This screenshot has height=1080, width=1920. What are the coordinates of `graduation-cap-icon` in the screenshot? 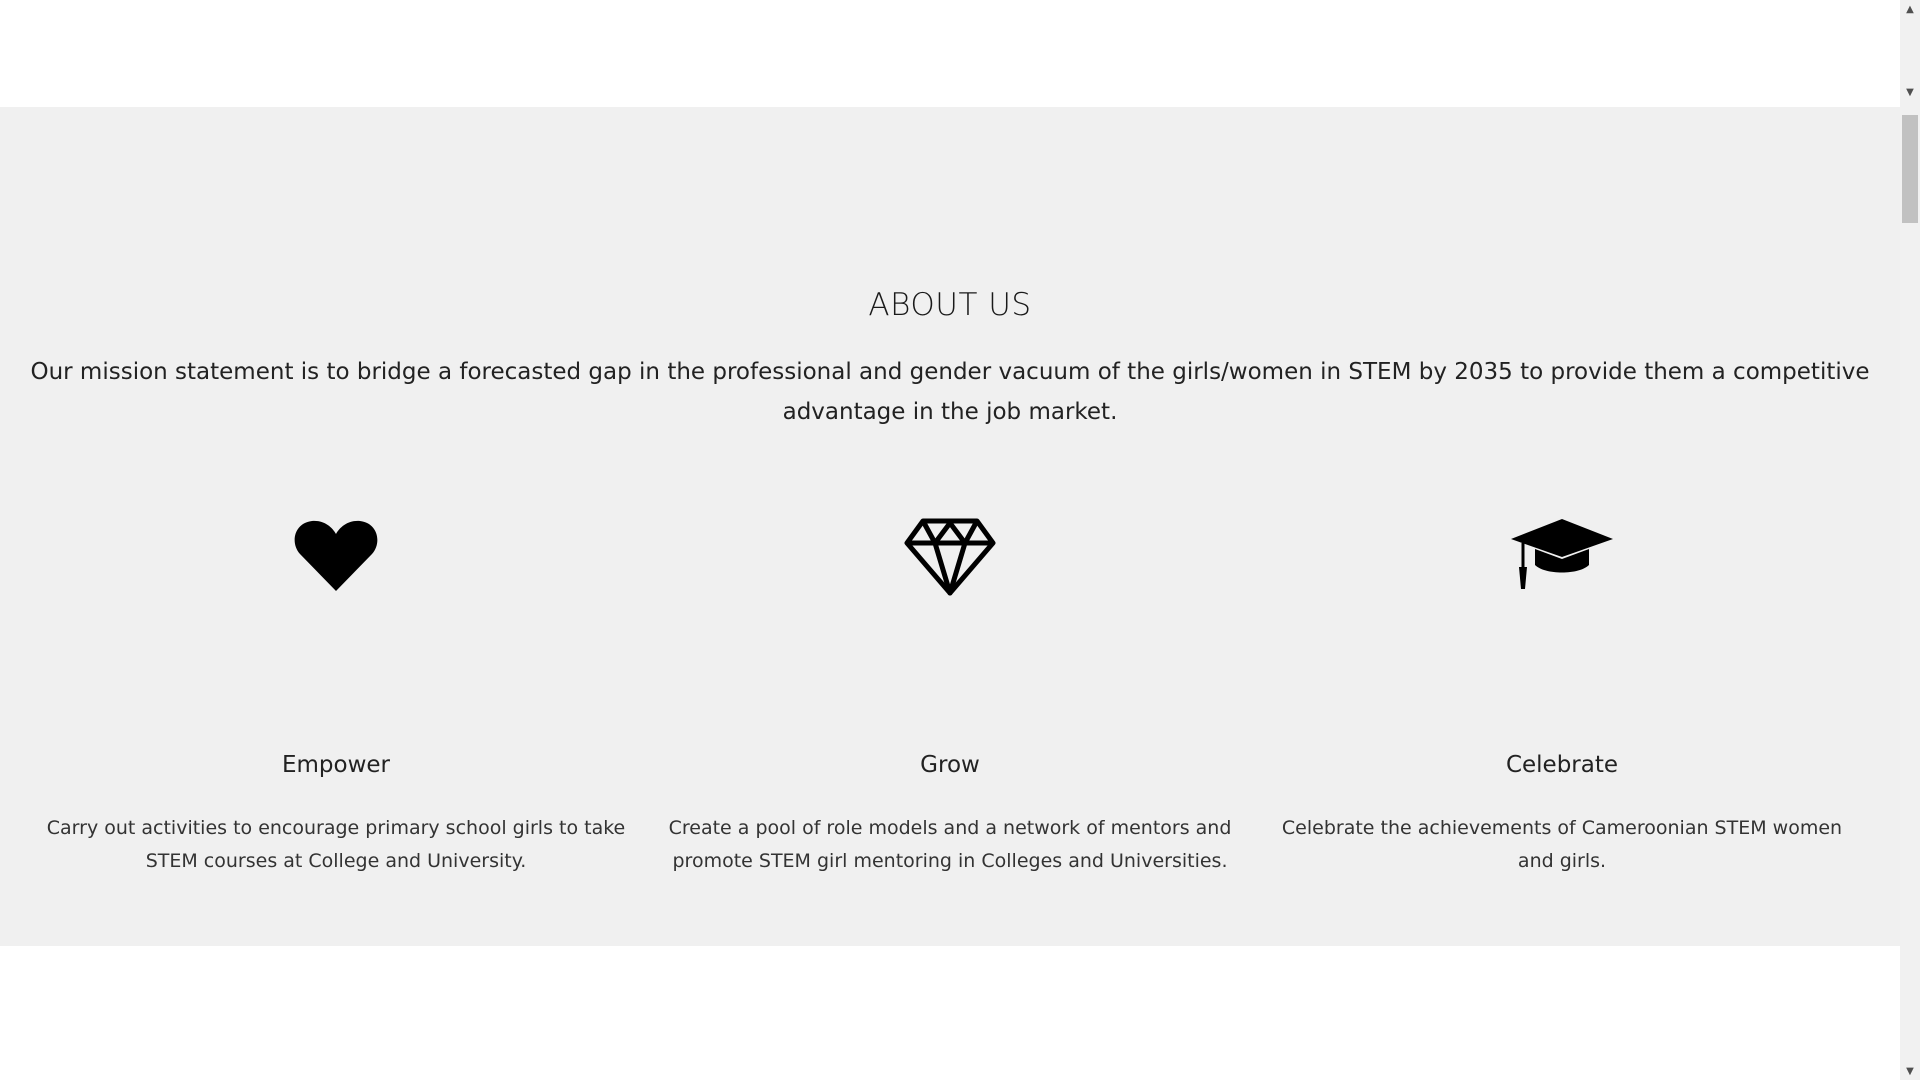 It's located at (1562, 562).